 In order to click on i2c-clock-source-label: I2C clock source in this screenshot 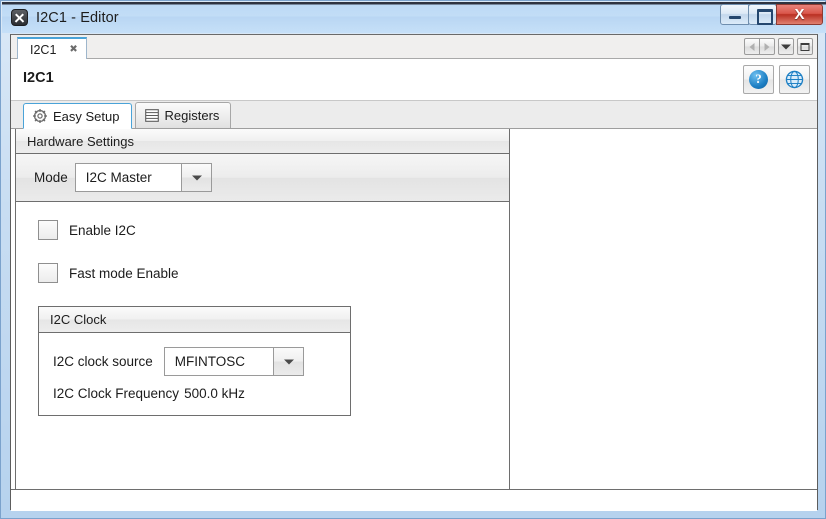, I will do `click(103, 361)`.